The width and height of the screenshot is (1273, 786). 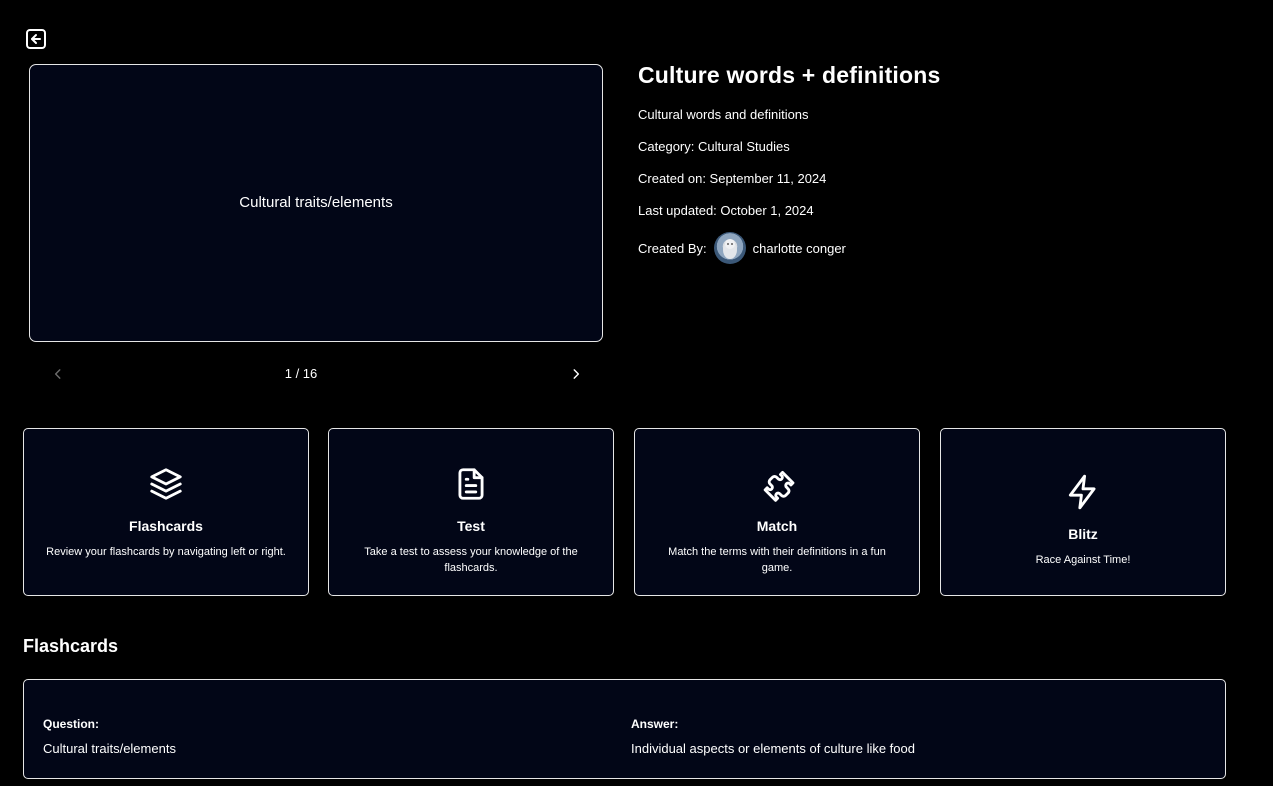 What do you see at coordinates (471, 526) in the screenshot?
I see `mode-title: Test` at bounding box center [471, 526].